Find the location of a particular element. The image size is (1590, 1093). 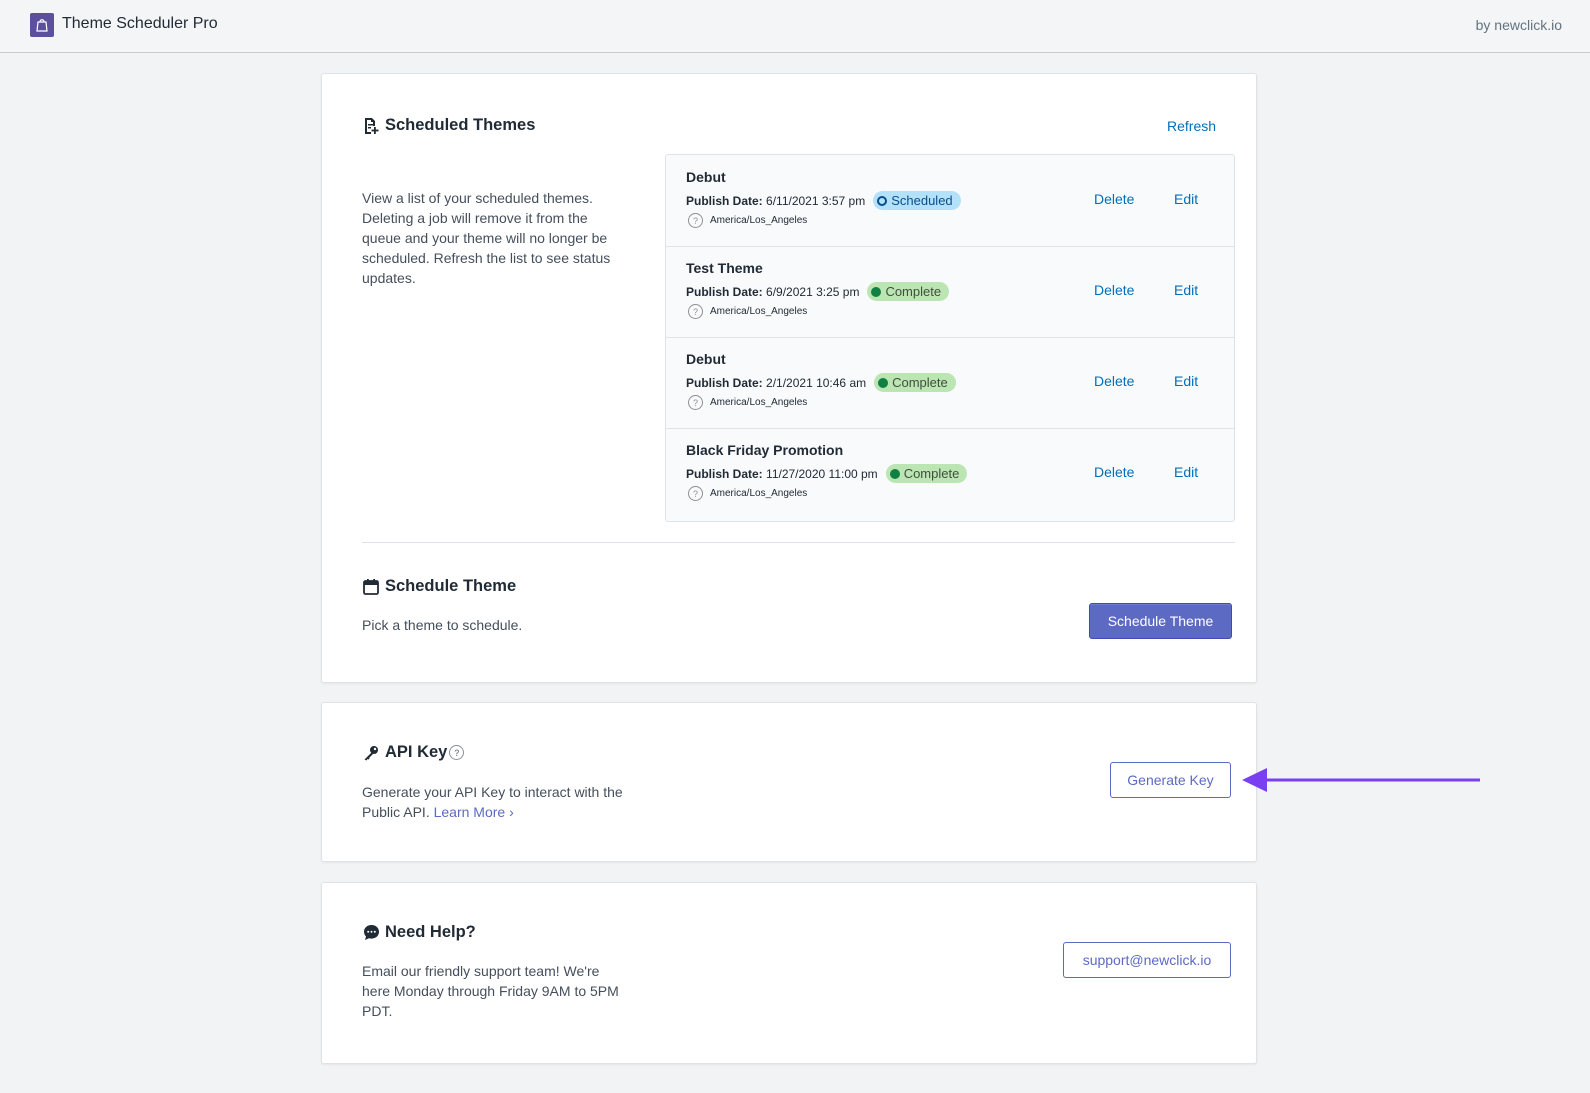

scheduled-themes-heading: Scheduled Themes is located at coordinates (448, 125).